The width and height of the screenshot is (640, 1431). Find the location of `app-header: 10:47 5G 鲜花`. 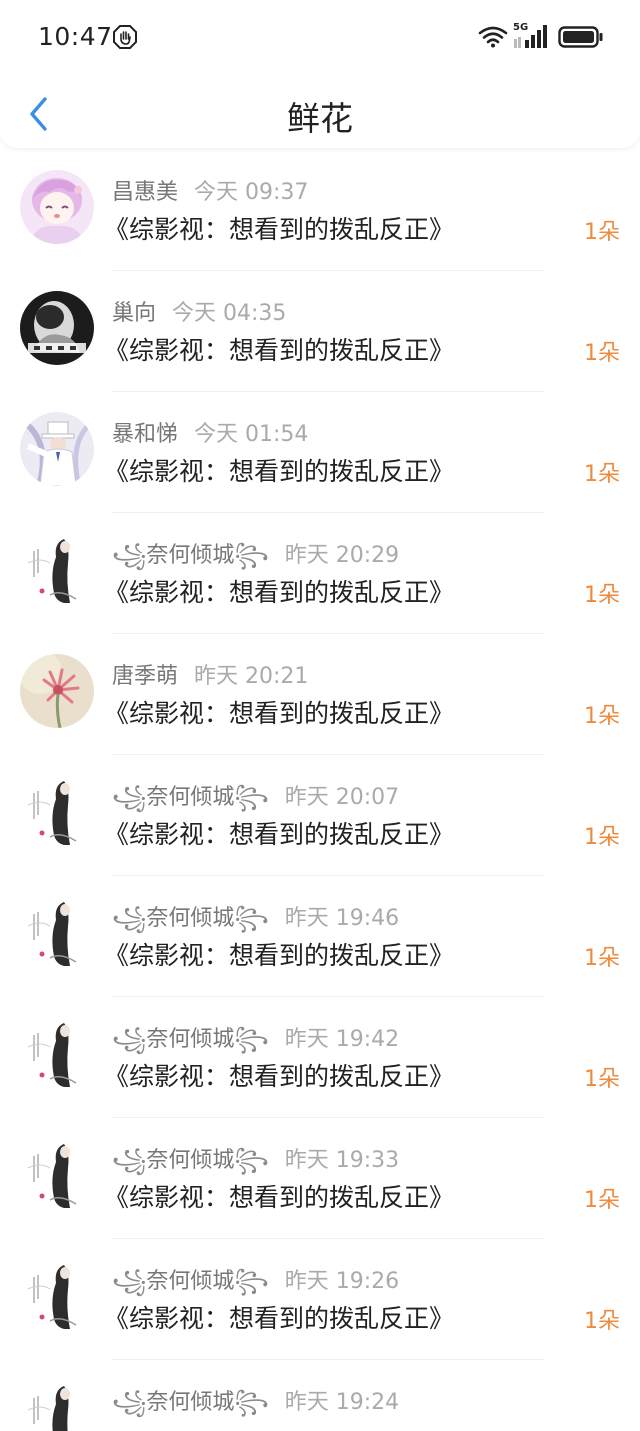

app-header: 10:47 5G 鲜花 is located at coordinates (320, 74).